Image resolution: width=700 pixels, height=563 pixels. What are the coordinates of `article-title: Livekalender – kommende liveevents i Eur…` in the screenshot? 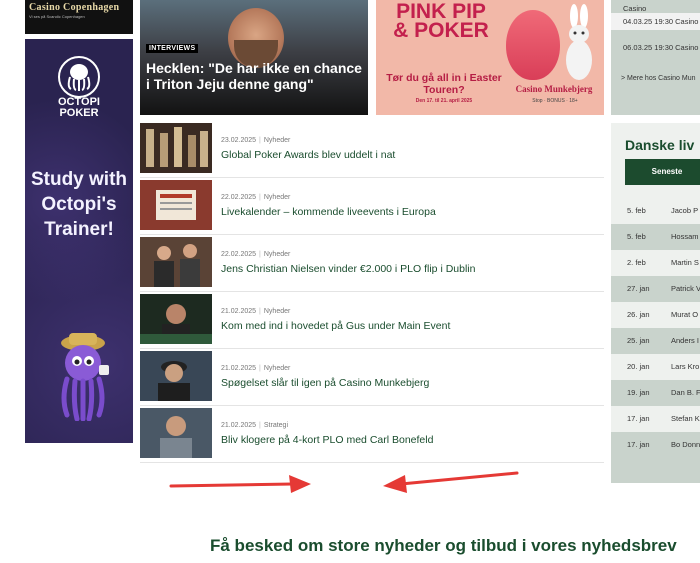 It's located at (328, 212).